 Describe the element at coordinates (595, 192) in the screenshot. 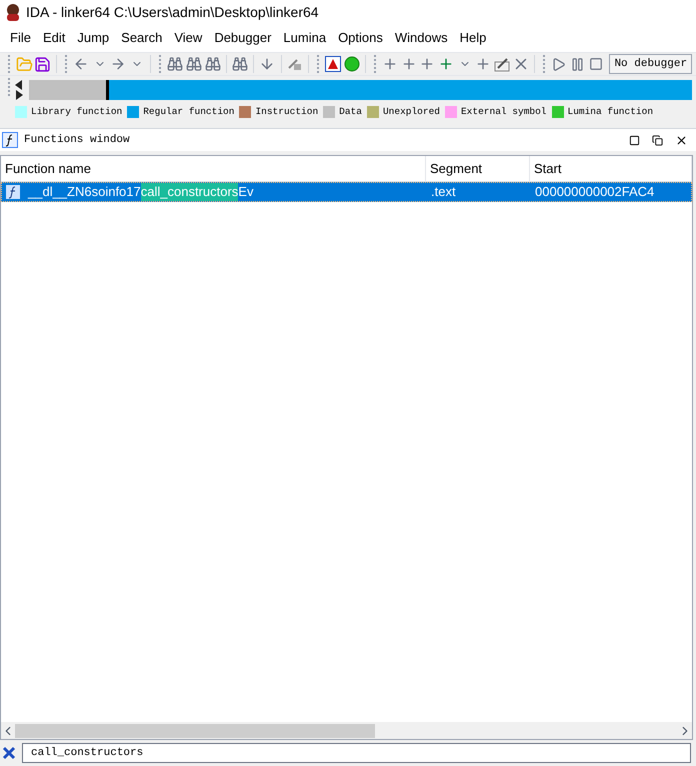

I see `table-cell-text: 000000000002FAC4` at that location.